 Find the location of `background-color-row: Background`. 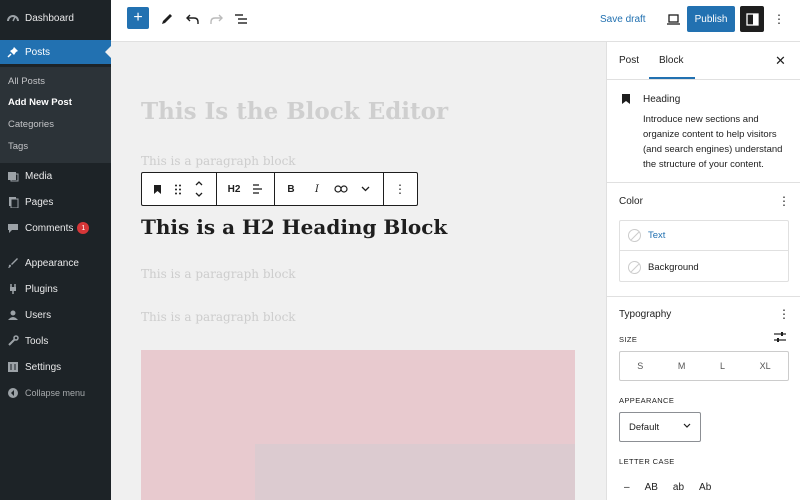

background-color-row: Background is located at coordinates (704, 267).